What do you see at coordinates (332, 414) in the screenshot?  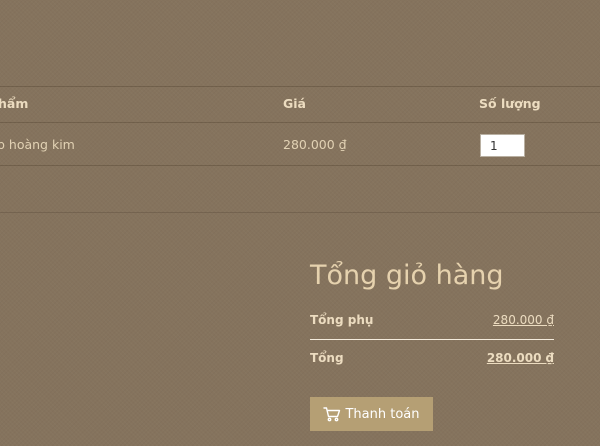 I see `cart-icon` at bounding box center [332, 414].